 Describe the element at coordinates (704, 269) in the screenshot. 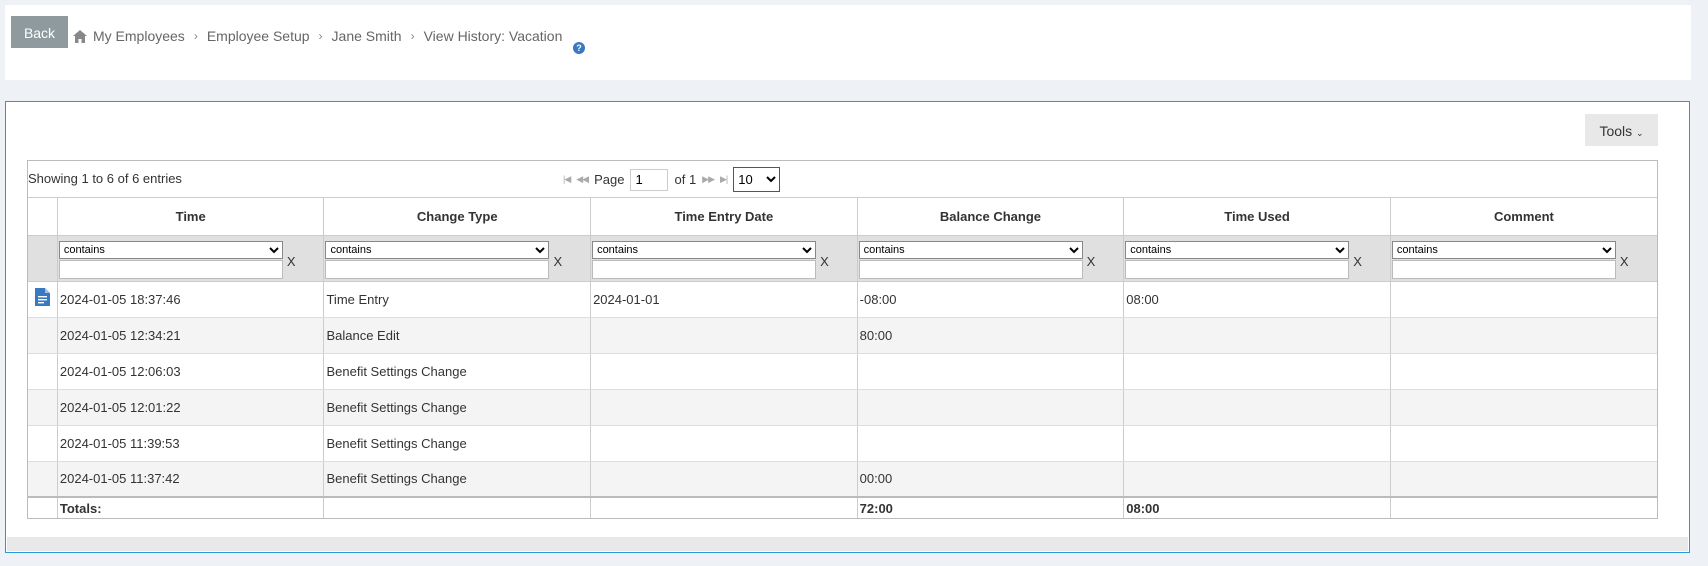

I see `filter-time-entry-date-input` at that location.